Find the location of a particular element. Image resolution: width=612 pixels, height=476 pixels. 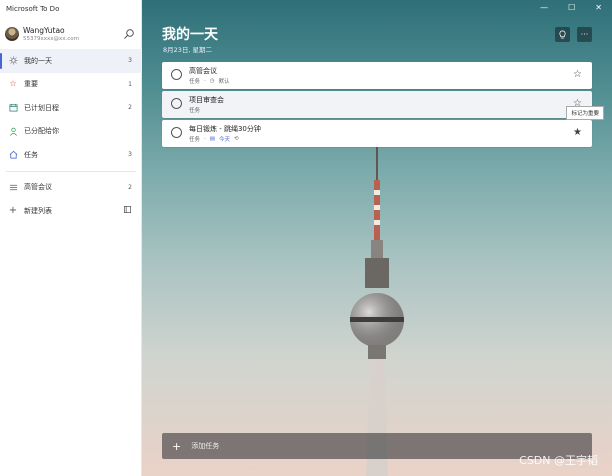

sidebar-item-assigned: 已分配给你 is located at coordinates (71, 132).